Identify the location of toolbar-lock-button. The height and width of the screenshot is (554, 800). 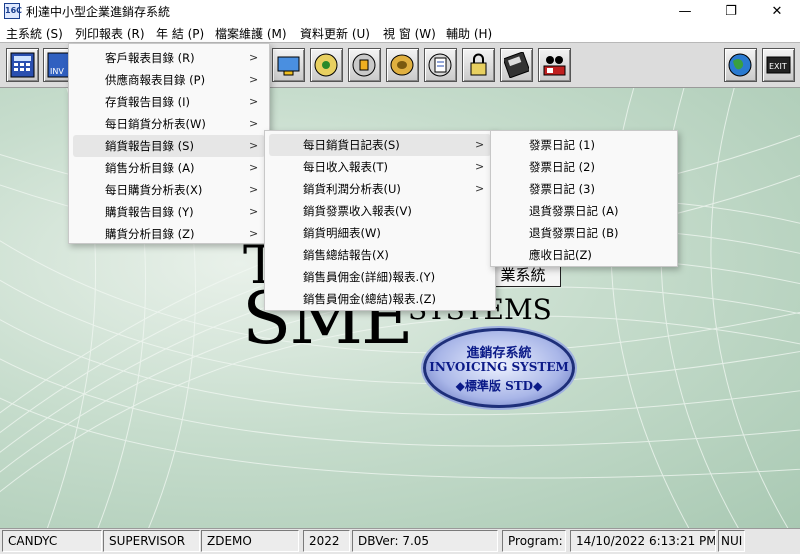
(478, 65).